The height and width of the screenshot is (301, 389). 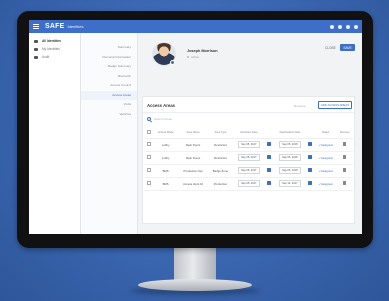 I want to click on column-header: Activation Date, so click(x=249, y=133).